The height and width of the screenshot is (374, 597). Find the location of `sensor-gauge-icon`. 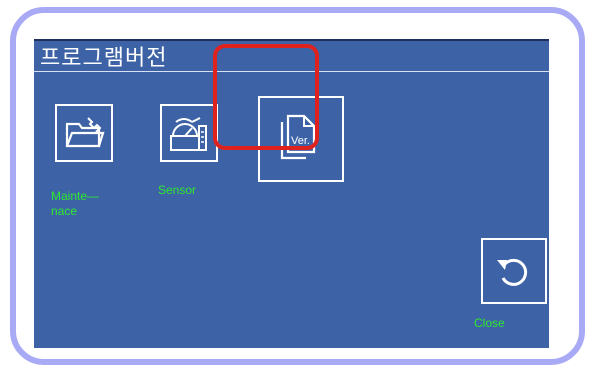

sensor-gauge-icon is located at coordinates (188, 134).